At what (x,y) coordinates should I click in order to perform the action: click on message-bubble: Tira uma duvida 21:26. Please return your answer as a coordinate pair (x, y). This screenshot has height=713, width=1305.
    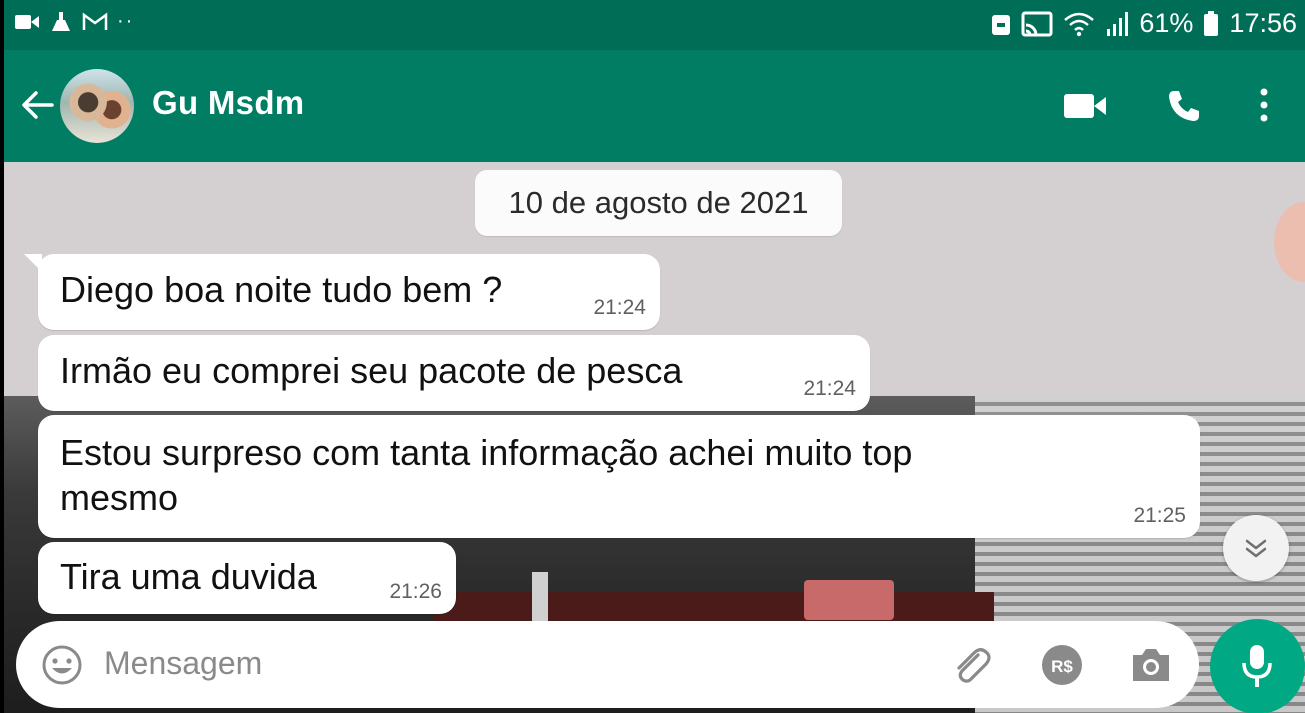
    Looking at the image, I should click on (247, 578).